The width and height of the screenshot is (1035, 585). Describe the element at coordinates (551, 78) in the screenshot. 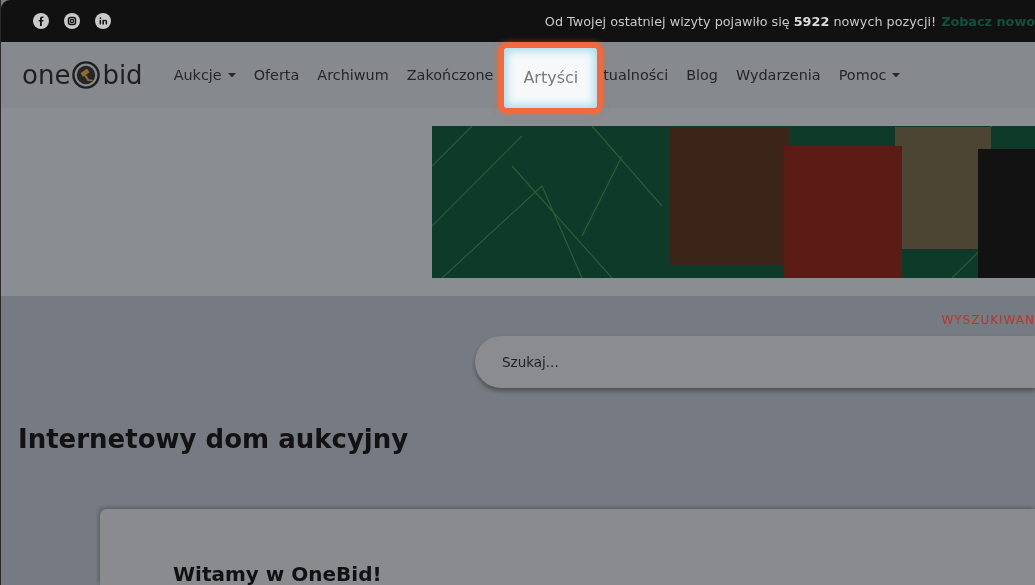

I see `nav-link: Artyści` at that location.